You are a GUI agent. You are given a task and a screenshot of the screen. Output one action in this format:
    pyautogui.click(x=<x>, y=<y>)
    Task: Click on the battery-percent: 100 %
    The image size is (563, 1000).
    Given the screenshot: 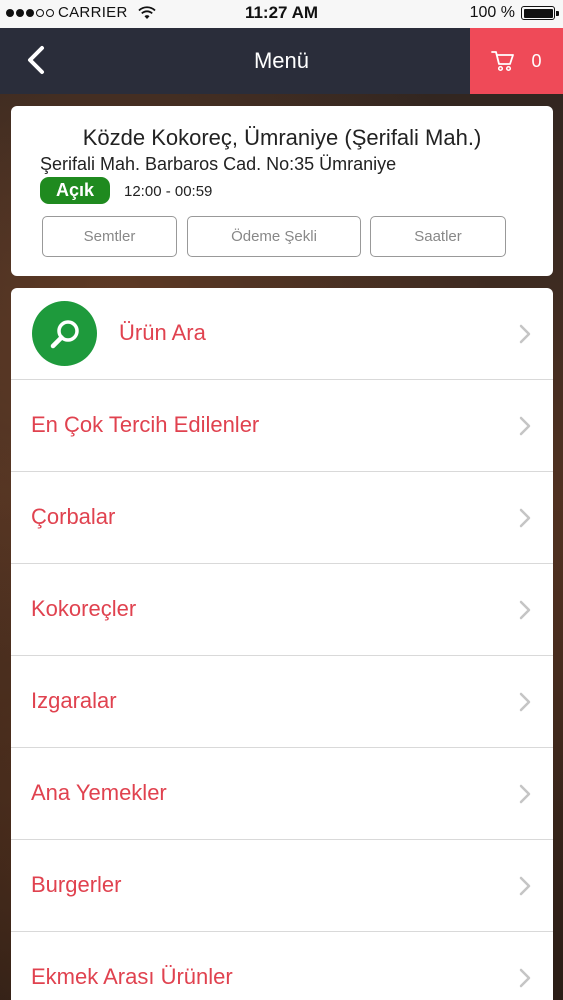 What is the action you would take?
    pyautogui.click(x=492, y=12)
    